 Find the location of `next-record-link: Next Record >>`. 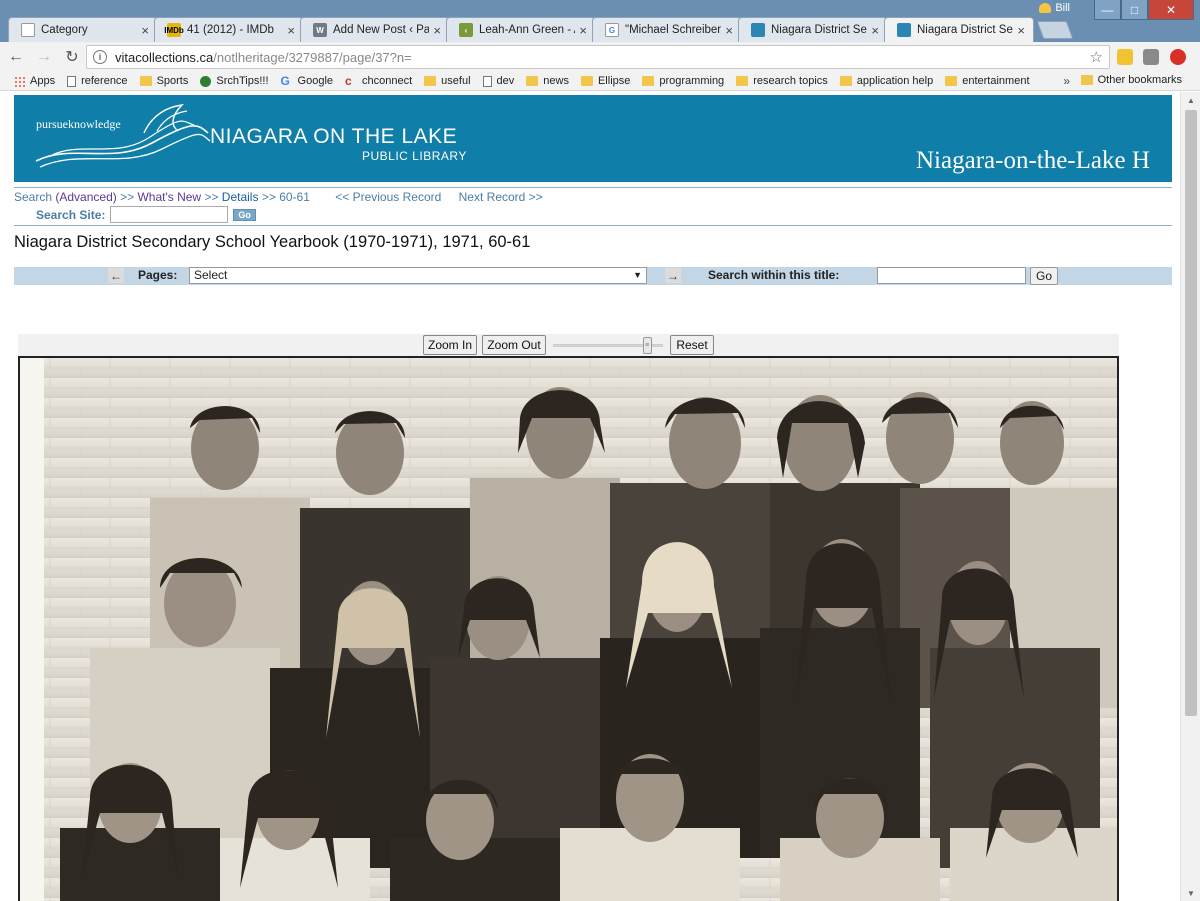

next-record-link: Next Record >> is located at coordinates (501, 197).